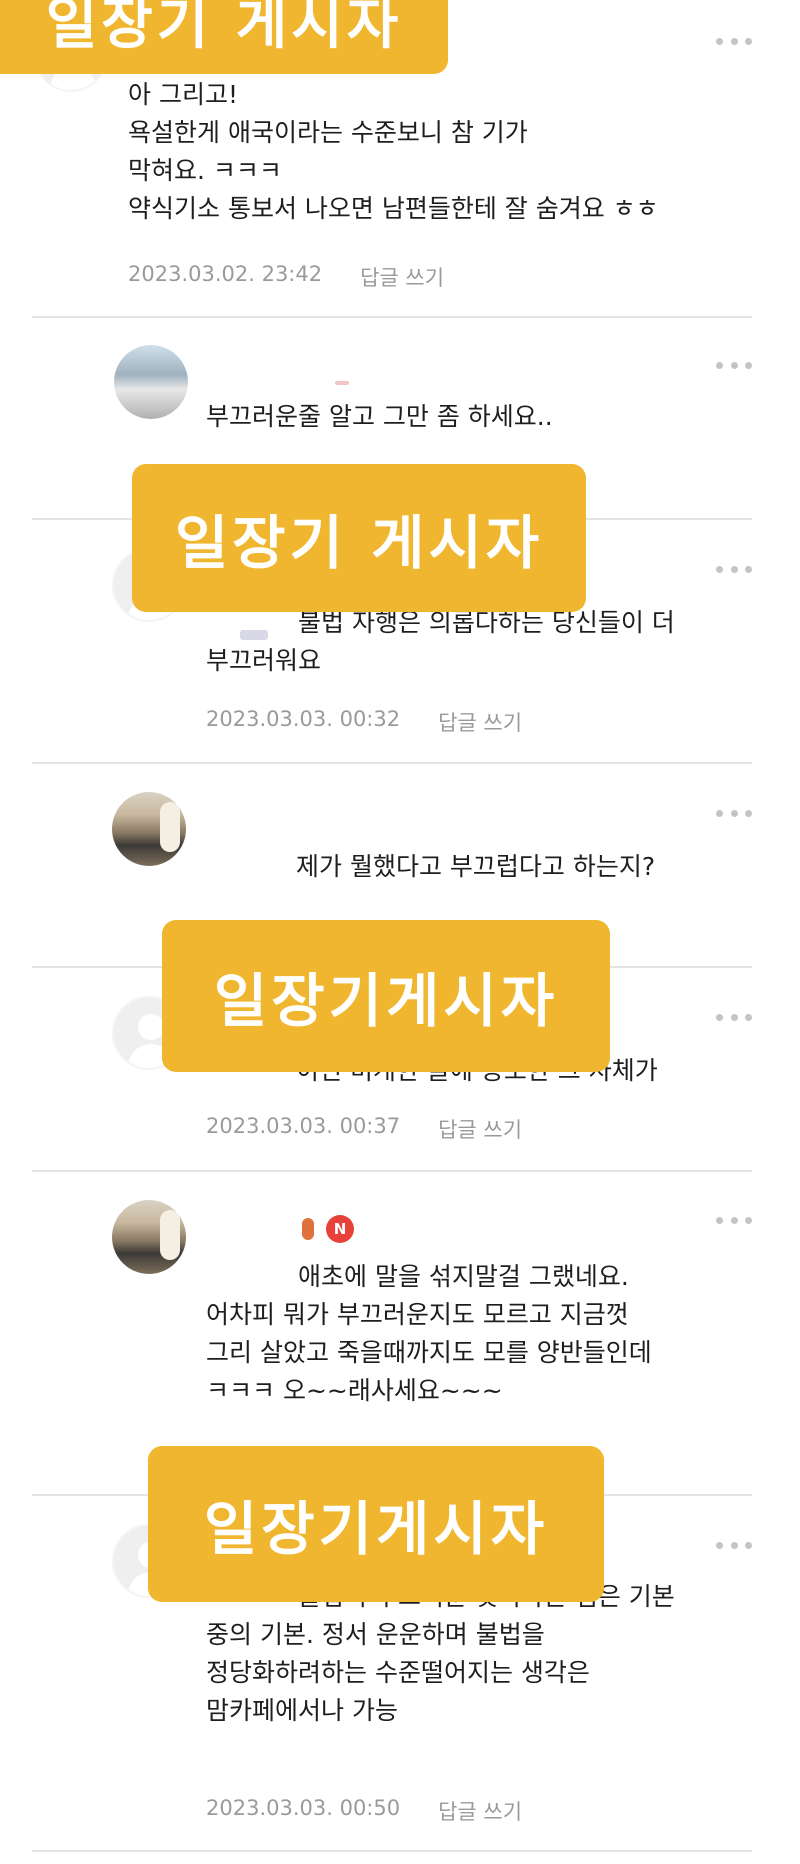 The height and width of the screenshot is (1864, 800). I want to click on comment-text: 불법 자행은 의롭다하는 당신들이 더 부끄러워요, so click(440, 642).